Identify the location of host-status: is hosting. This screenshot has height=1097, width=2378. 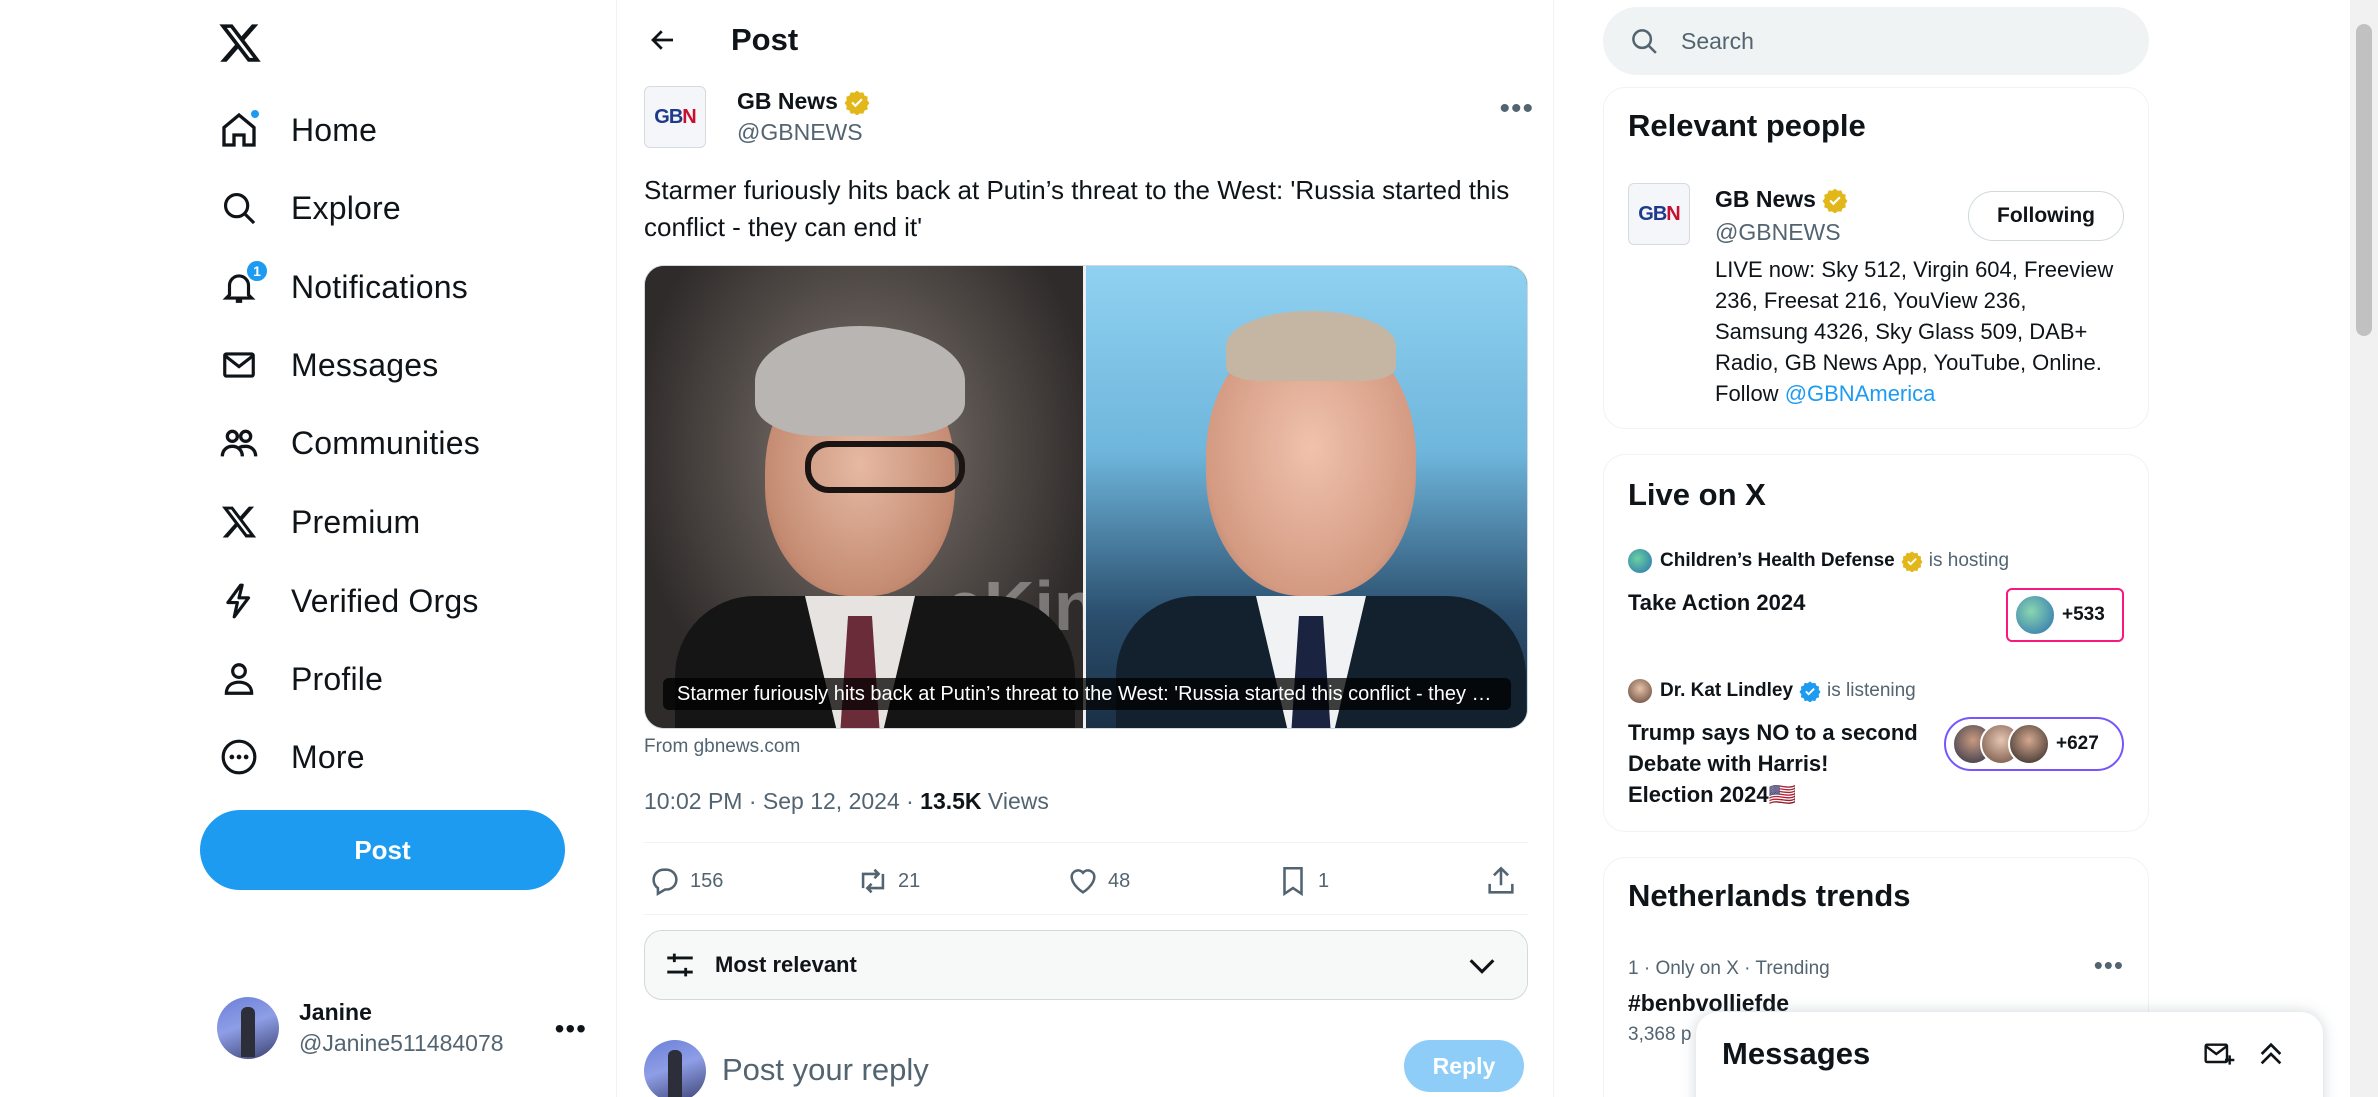
(1969, 560).